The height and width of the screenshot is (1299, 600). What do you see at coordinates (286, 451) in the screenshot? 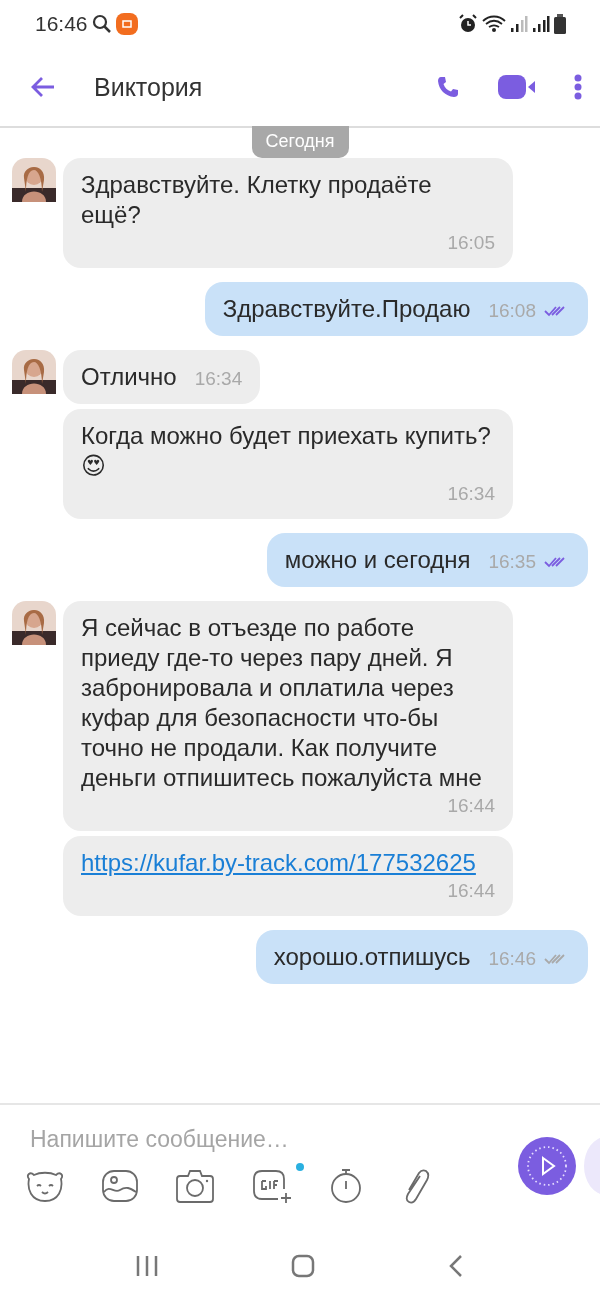
I see `message-text: Когда можно будет приехать купить? 😍` at bounding box center [286, 451].